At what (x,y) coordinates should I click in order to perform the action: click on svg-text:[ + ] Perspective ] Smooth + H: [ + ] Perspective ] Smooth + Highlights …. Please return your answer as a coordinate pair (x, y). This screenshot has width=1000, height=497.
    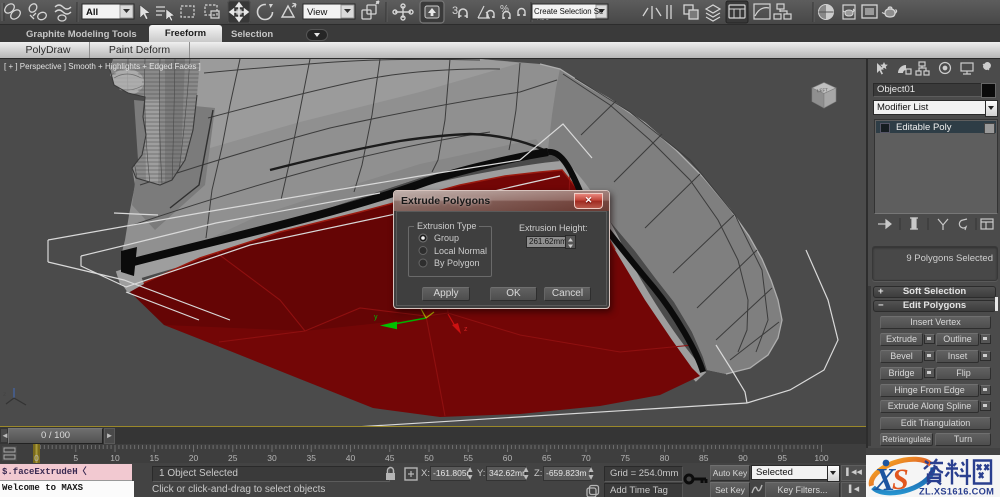
    Looking at the image, I should click on (102, 66).